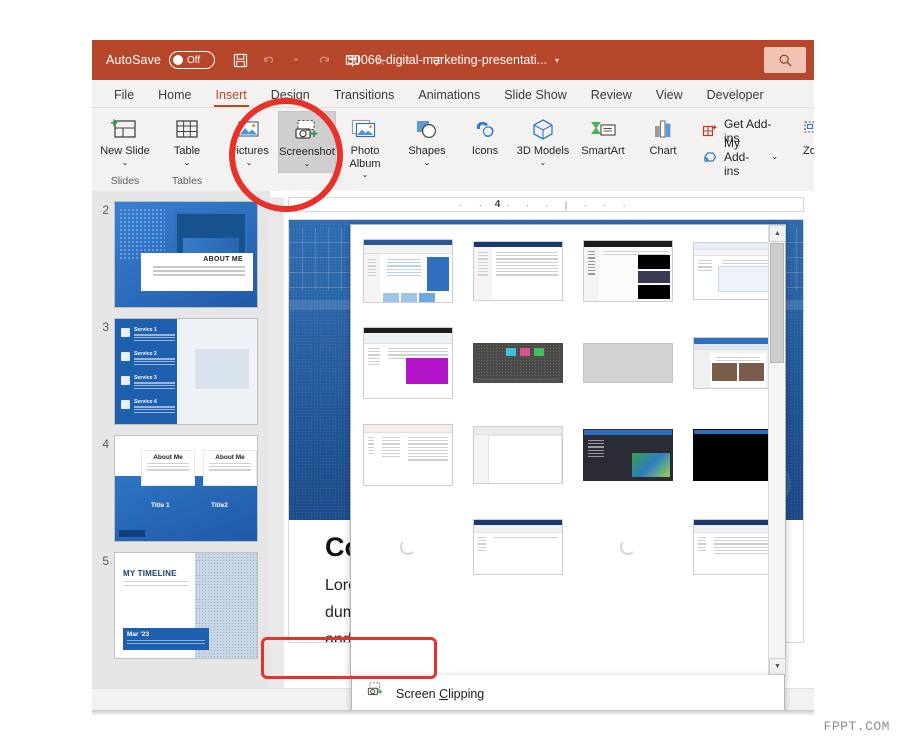 The width and height of the screenshot is (900, 750). Describe the element at coordinates (735, 97) in the screenshot. I see `tab-developer: Developer` at that location.